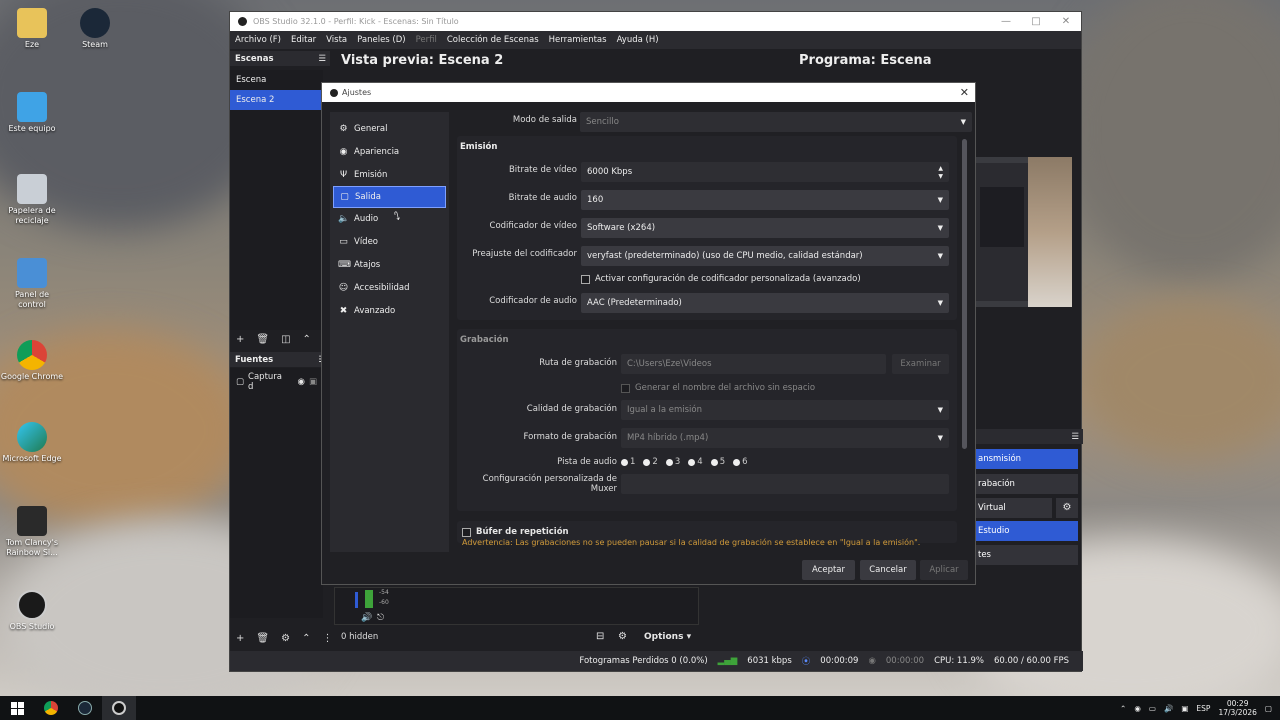  What do you see at coordinates (828, 570) in the screenshot?
I see `accept-button: Aceptar` at bounding box center [828, 570].